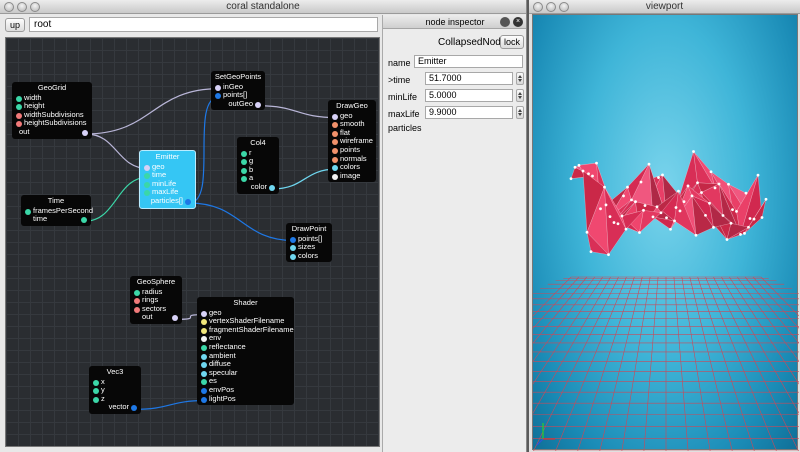 The width and height of the screenshot is (800, 452). I want to click on node-drawpoint: DrawPoint points[] sizes colors, so click(309, 243).